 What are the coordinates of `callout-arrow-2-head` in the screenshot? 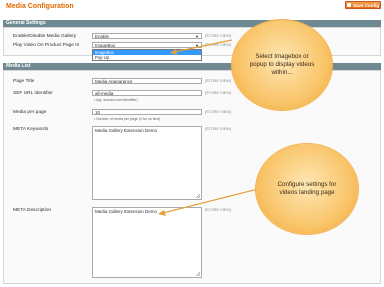 It's located at (162, 213).